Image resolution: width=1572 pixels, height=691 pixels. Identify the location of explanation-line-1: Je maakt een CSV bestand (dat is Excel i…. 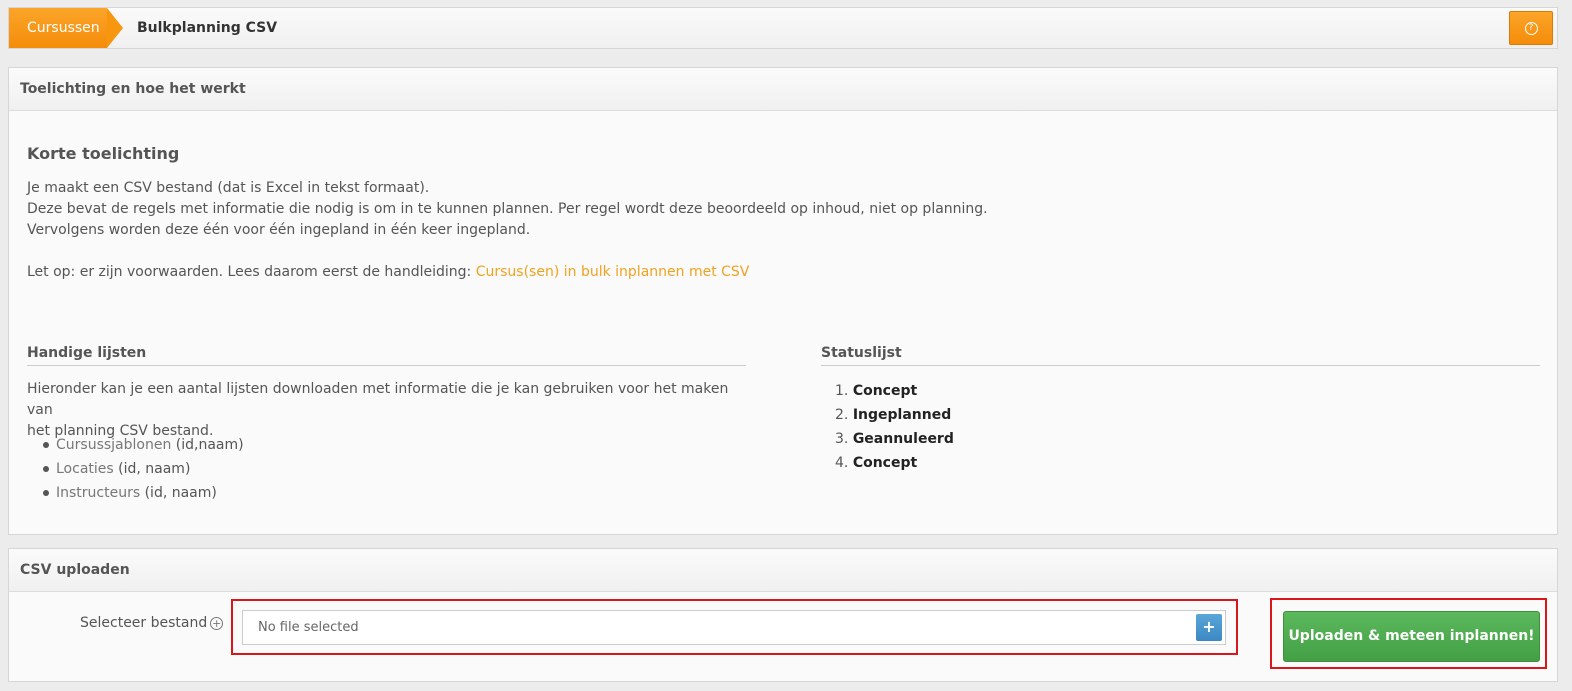
(228, 188).